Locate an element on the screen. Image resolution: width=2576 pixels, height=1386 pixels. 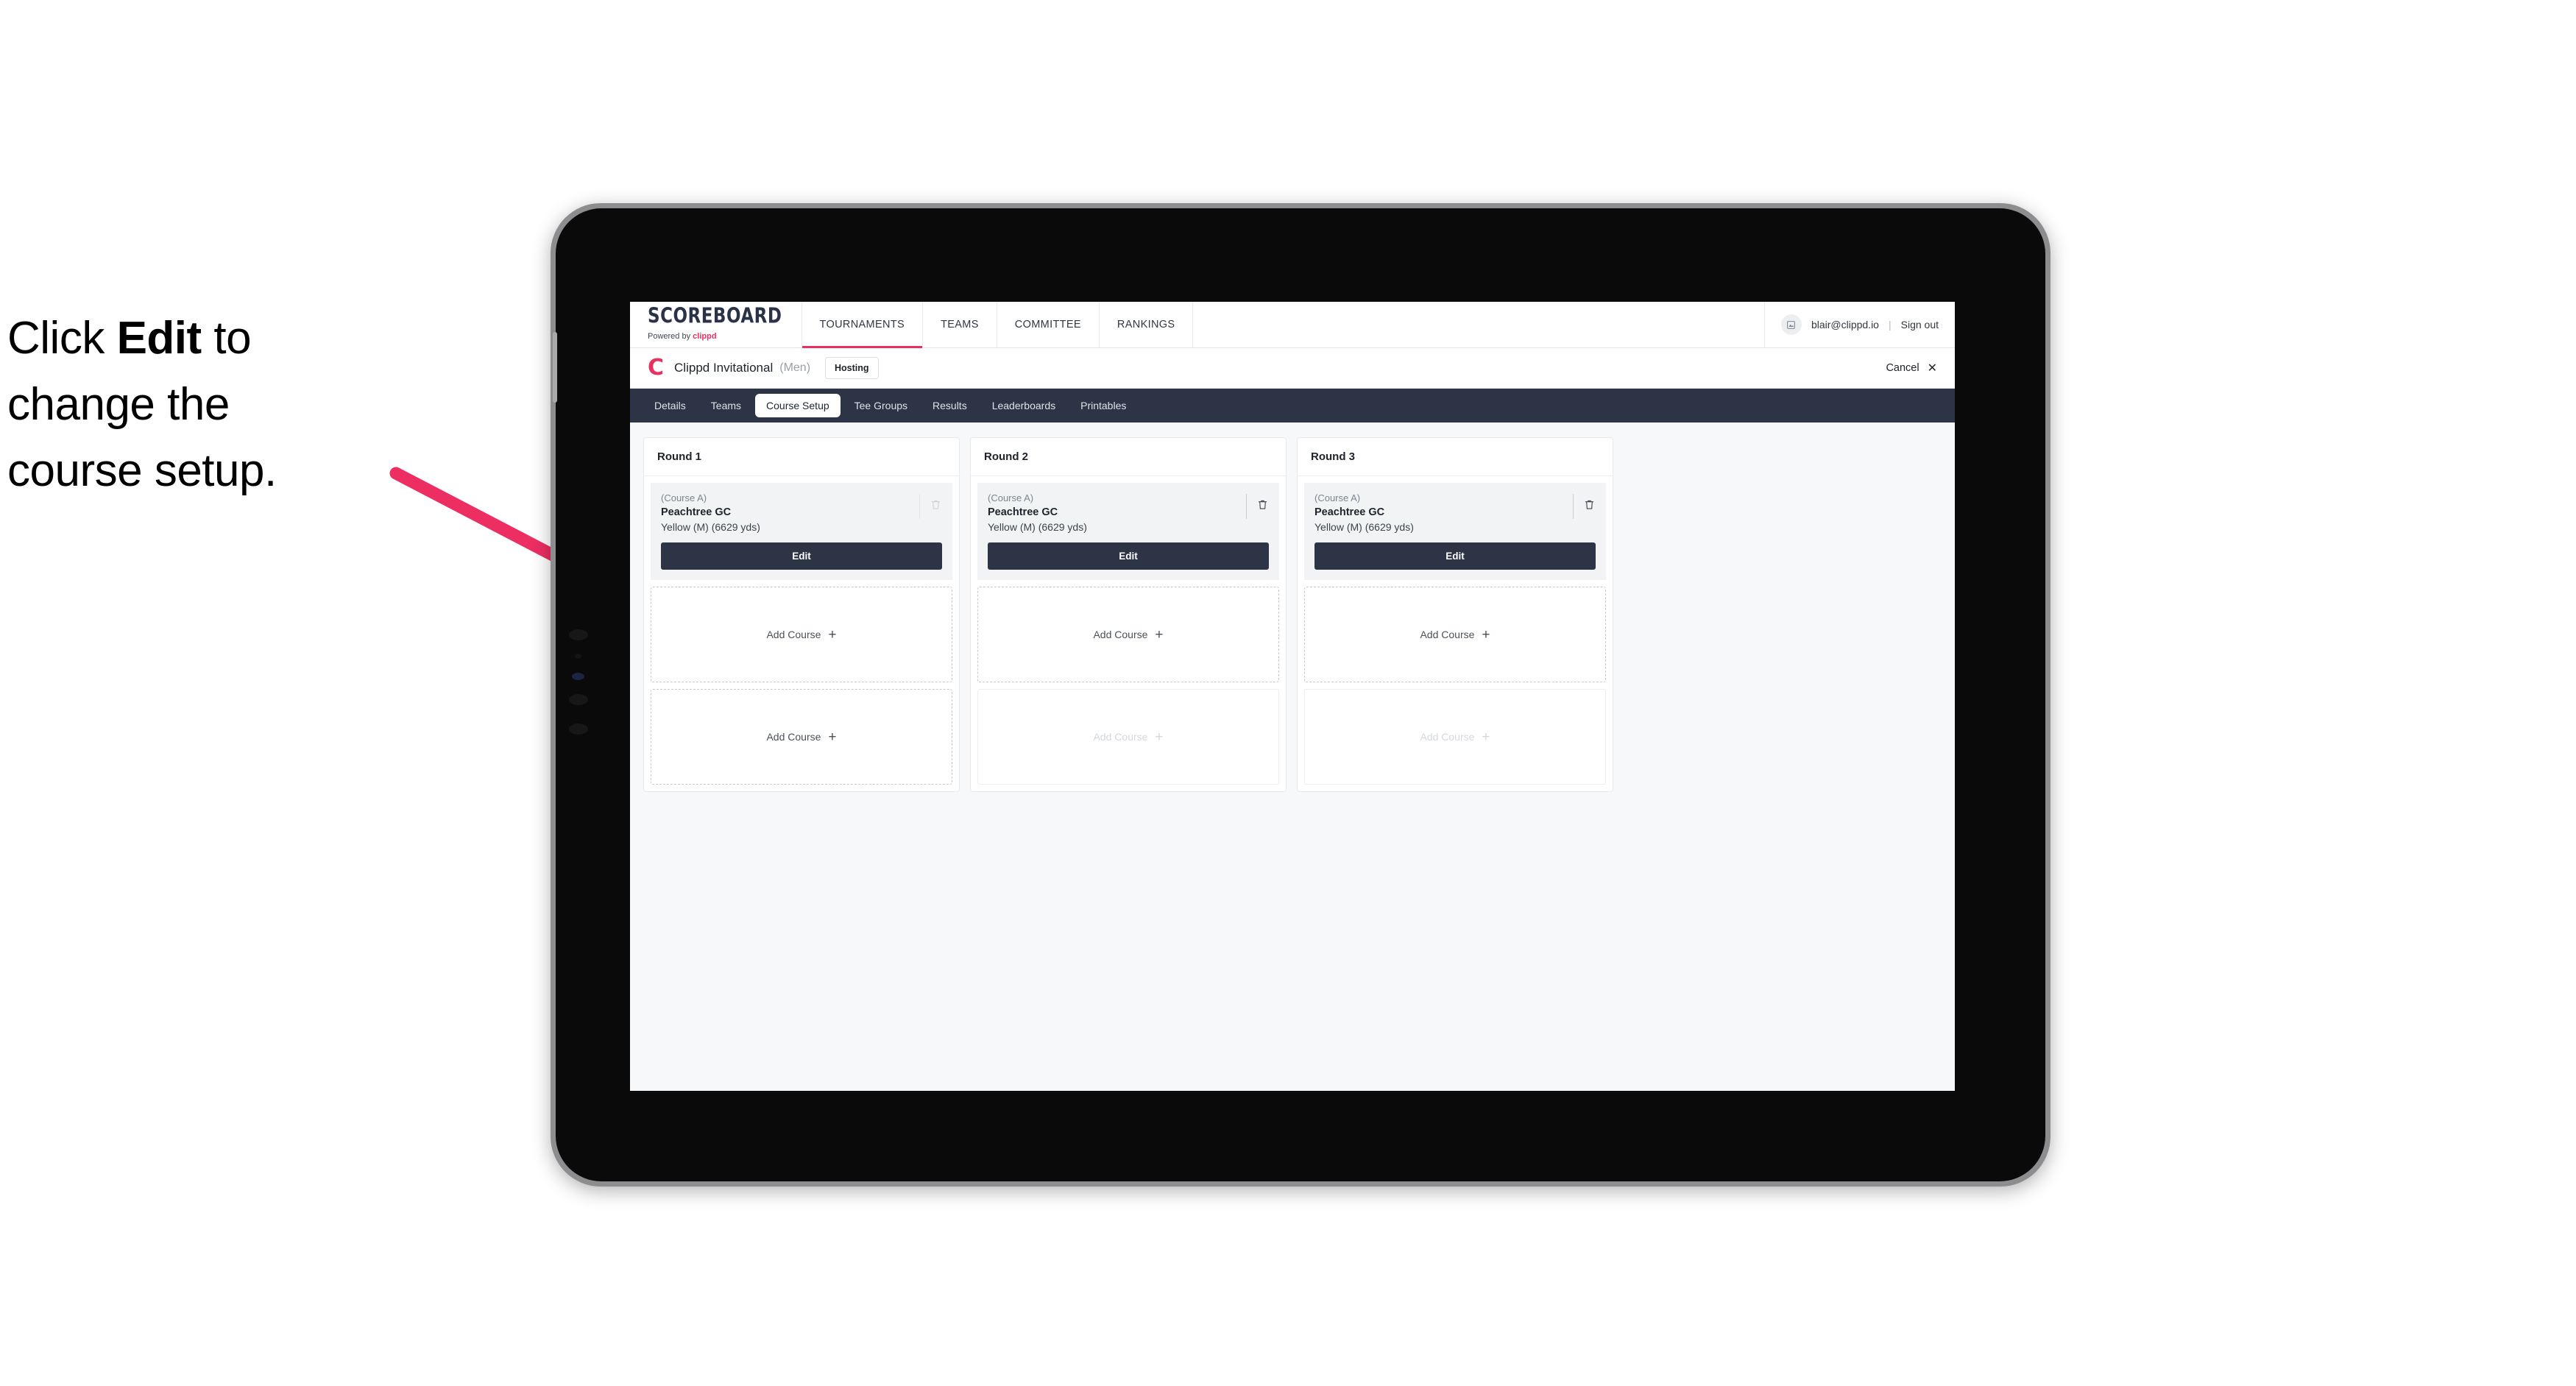
nav-spacer is located at coordinates (1479, 324).